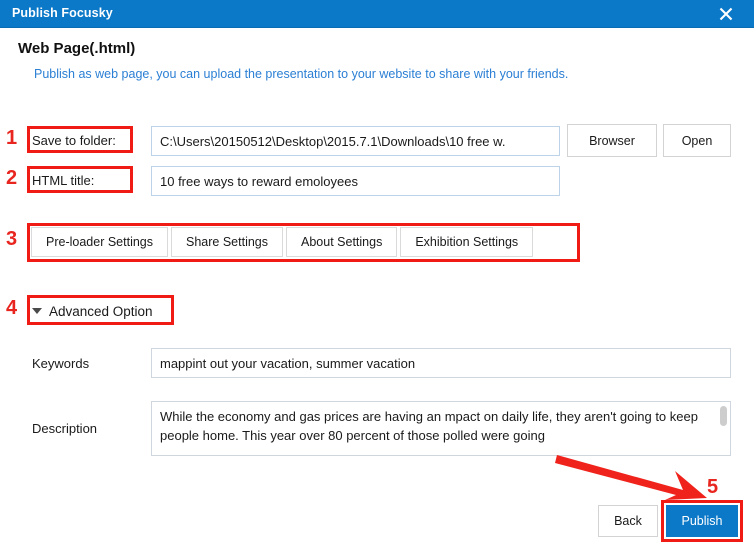 Image resolution: width=754 pixels, height=546 pixels. What do you see at coordinates (631, 477) in the screenshot?
I see `arrow-pointer-icon` at bounding box center [631, 477].